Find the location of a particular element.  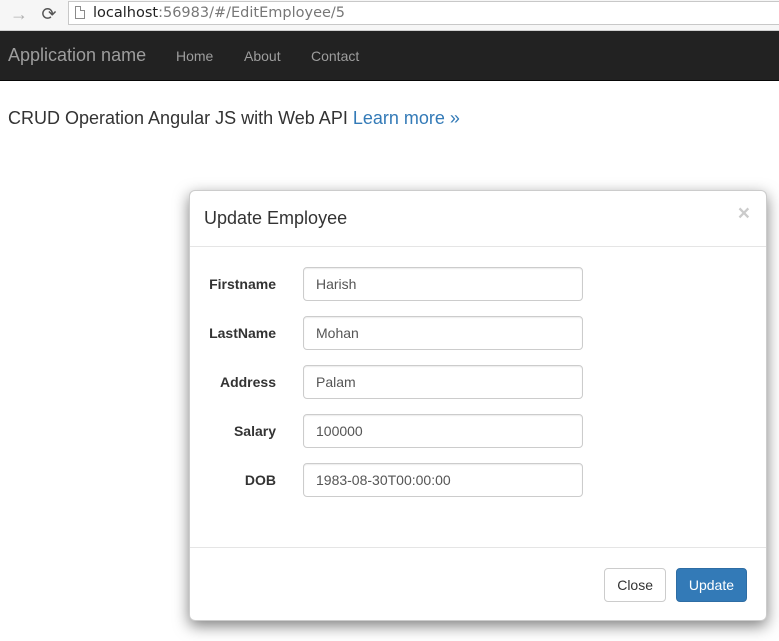

firstname-label: Firstname is located at coordinates (242, 284).